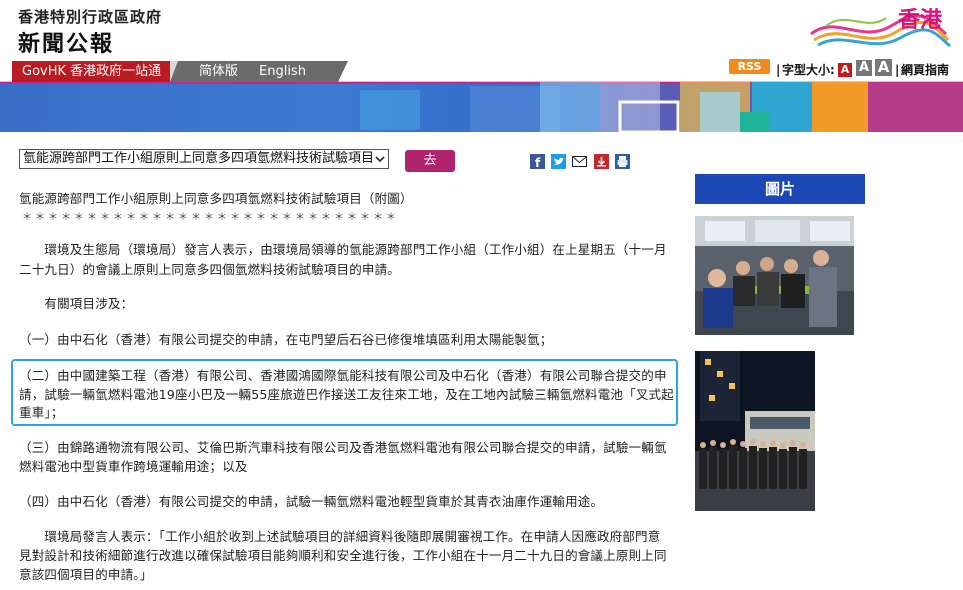  What do you see at coordinates (579, 161) in the screenshot?
I see `email-icon` at bounding box center [579, 161].